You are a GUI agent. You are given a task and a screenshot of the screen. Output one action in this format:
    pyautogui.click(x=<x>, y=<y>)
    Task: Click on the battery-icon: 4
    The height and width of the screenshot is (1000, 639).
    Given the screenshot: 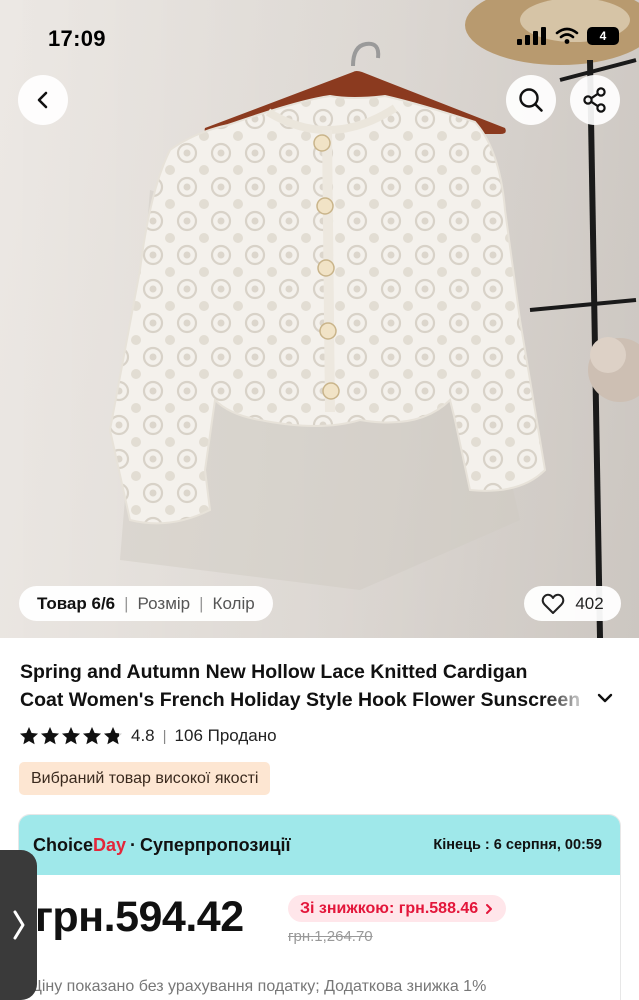 What is the action you would take?
    pyautogui.click(x=603, y=36)
    